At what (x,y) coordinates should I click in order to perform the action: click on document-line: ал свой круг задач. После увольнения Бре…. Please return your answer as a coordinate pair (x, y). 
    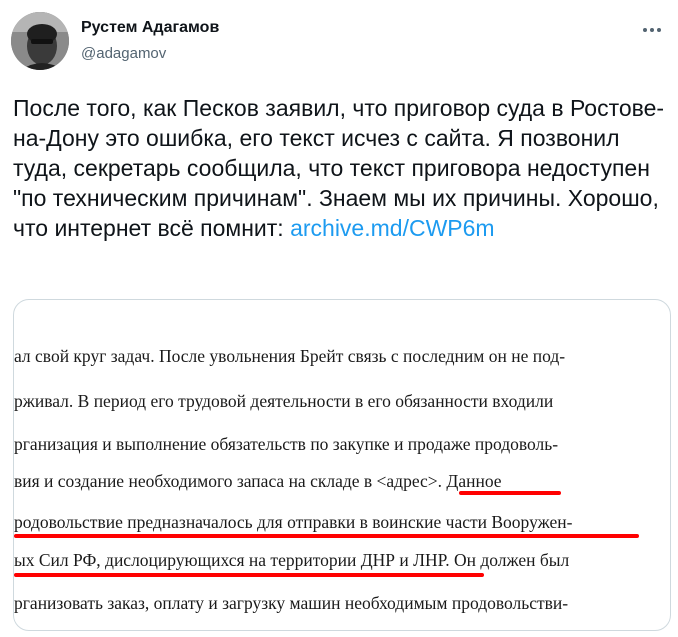
    Looking at the image, I should click on (290, 356).